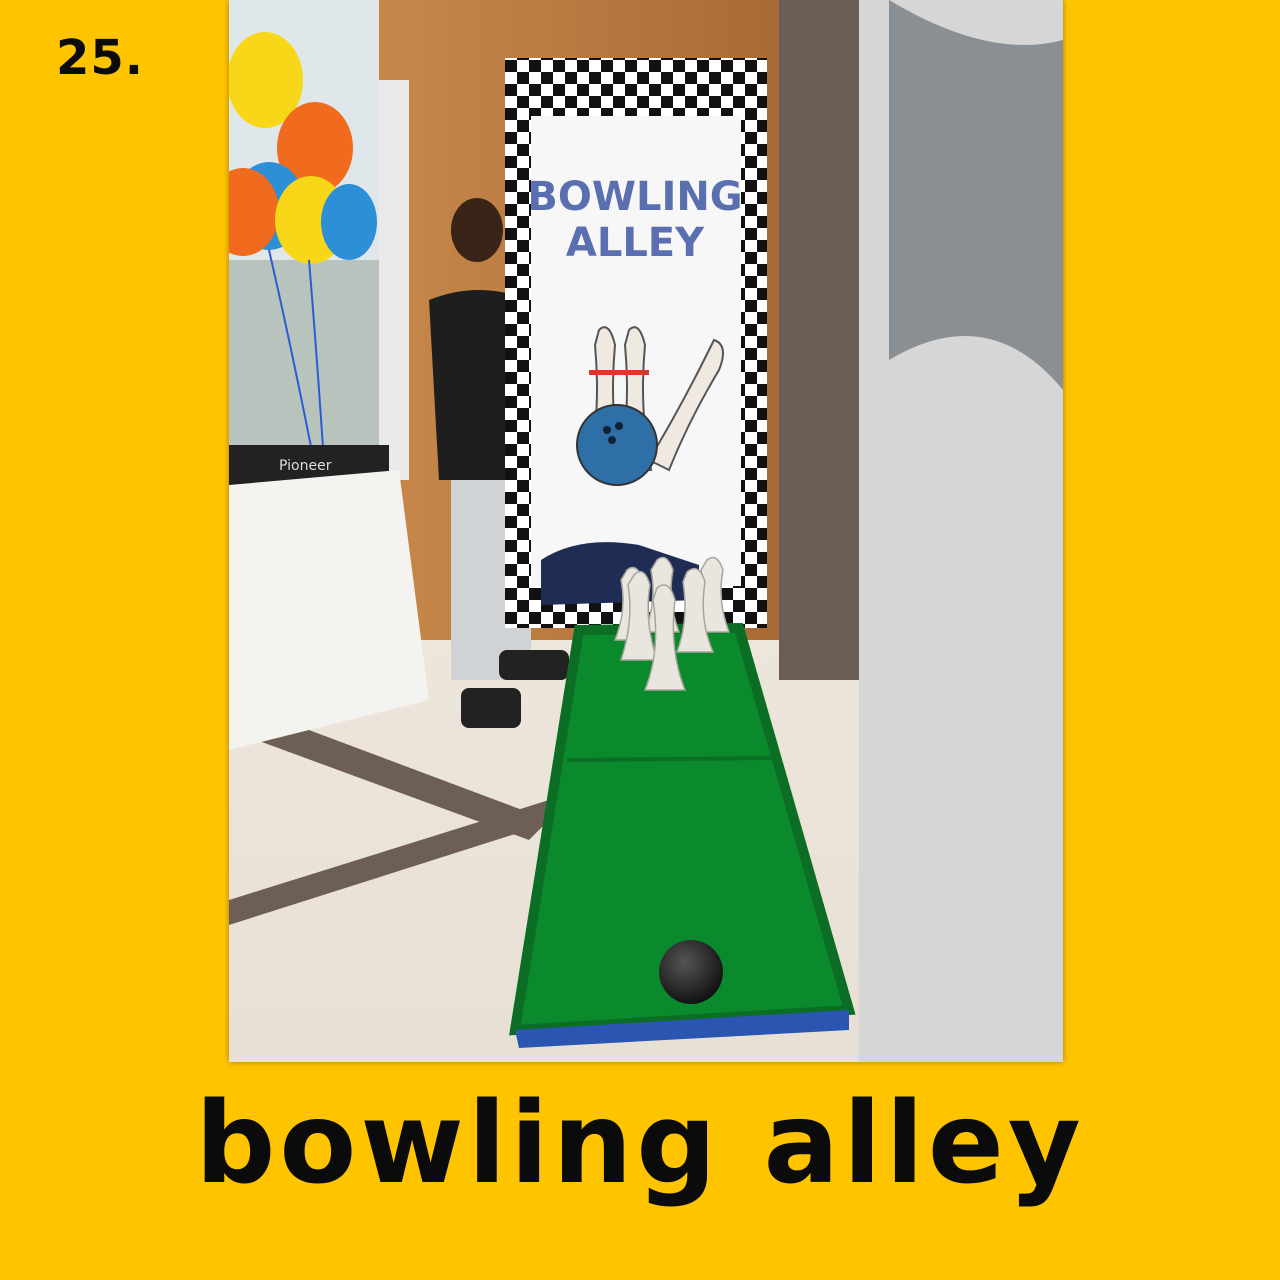 The image size is (1280, 1280). Describe the element at coordinates (819, 340) in the screenshot. I see `marble-pillar` at that location.